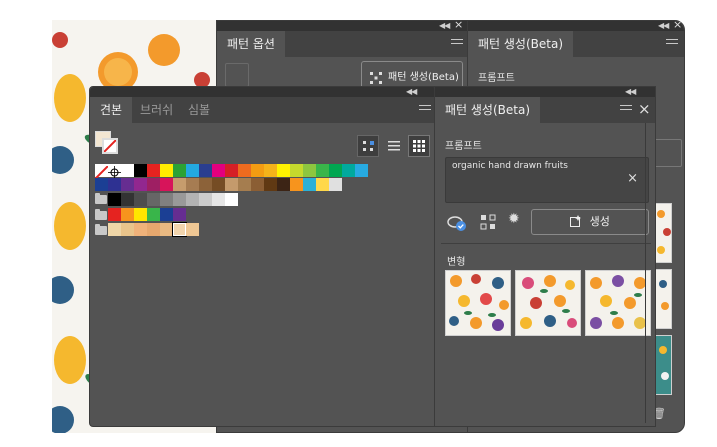 This screenshot has height=447, width=717. Describe the element at coordinates (632, 178) in the screenshot. I see `clear-prompt-icon: ×` at that location.